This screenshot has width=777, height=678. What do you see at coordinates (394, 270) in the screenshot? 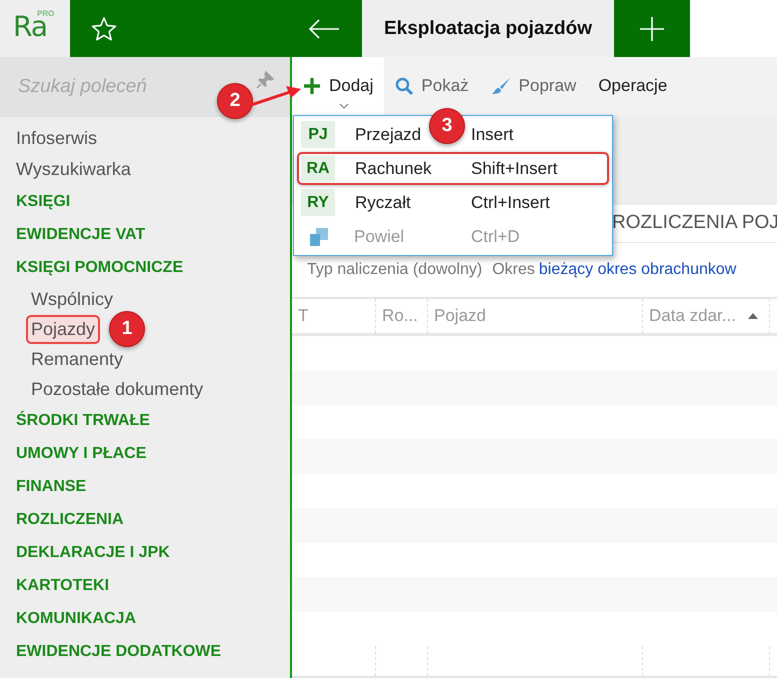
I see `filter-link: Typ naliczenia (dowolny)` at bounding box center [394, 270].